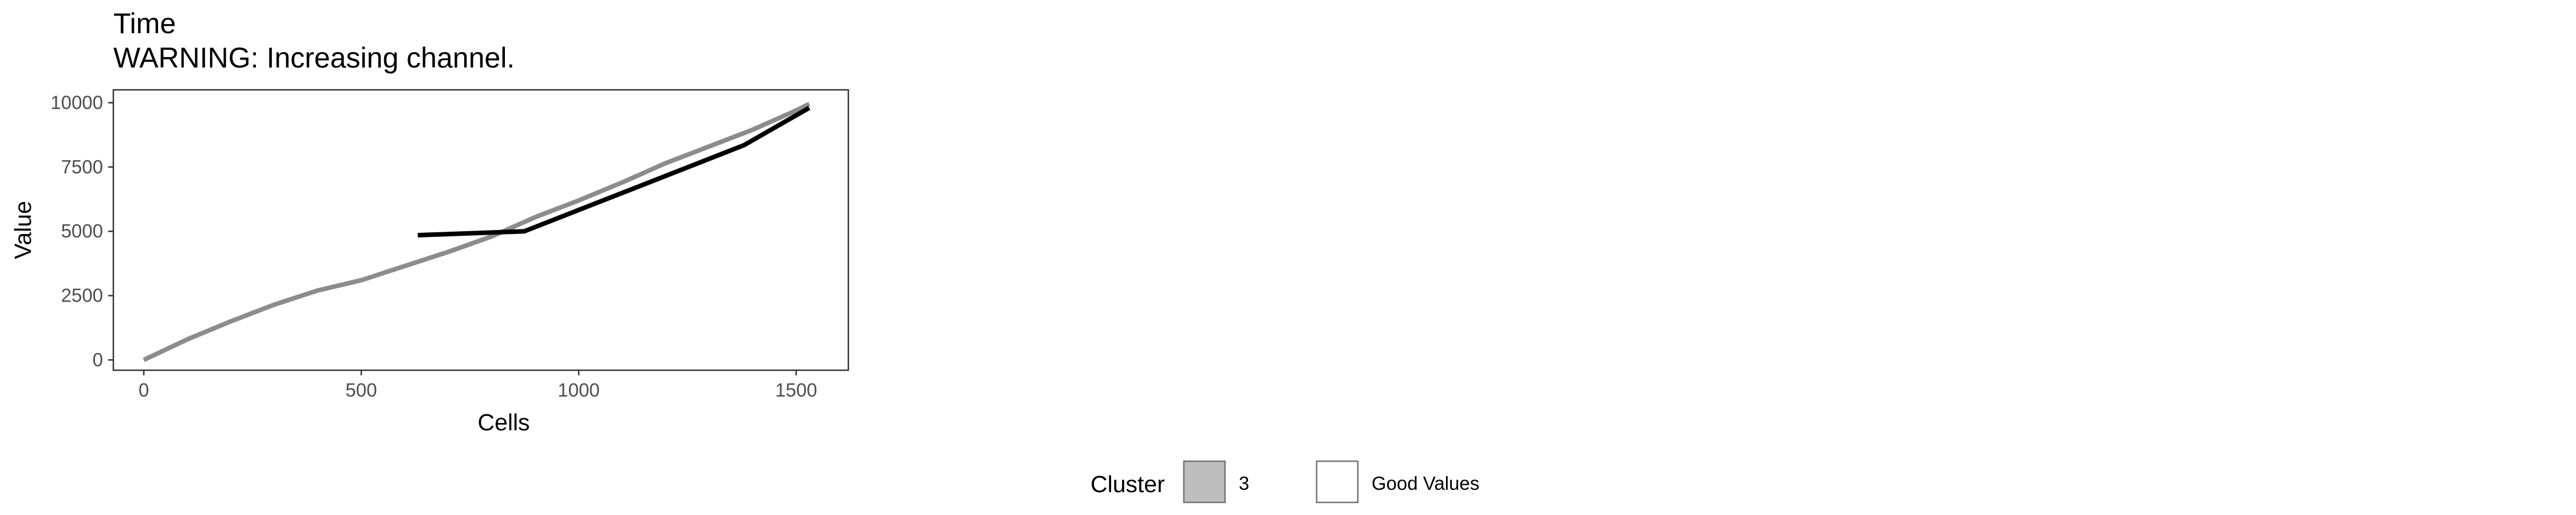 This screenshot has height=515, width=2576. Describe the element at coordinates (361, 390) in the screenshot. I see `x-tick-label: 500` at that location.